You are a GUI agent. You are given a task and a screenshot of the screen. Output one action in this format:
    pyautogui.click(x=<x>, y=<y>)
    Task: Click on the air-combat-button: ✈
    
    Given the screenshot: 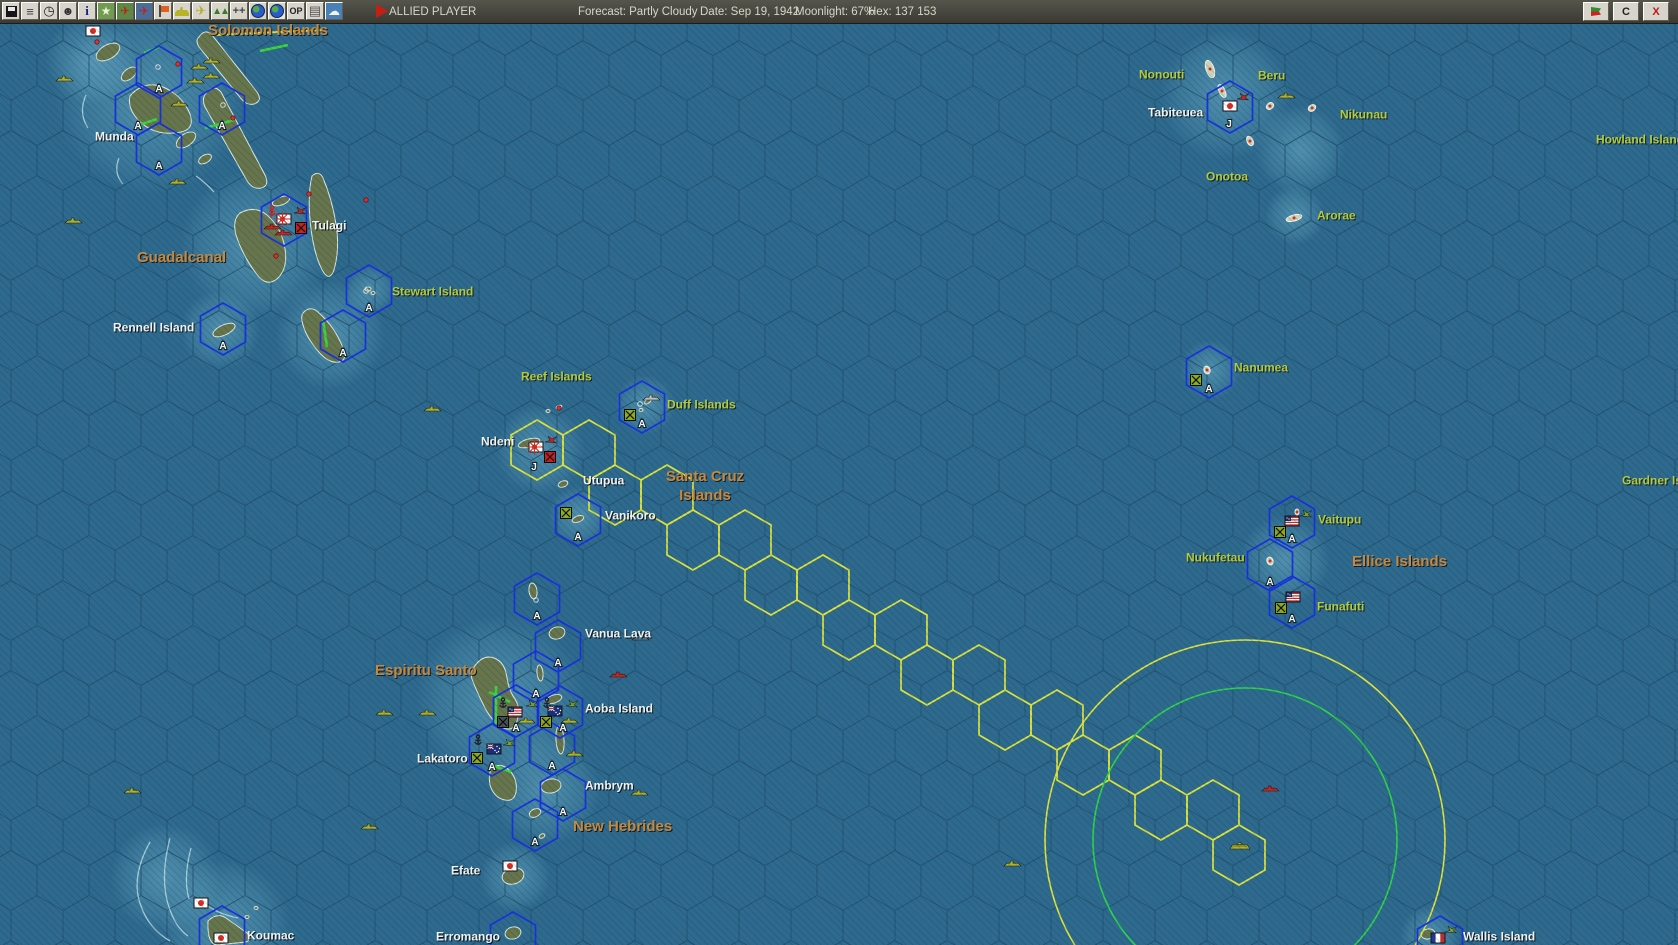 What is the action you would take?
    pyautogui.click(x=125, y=11)
    